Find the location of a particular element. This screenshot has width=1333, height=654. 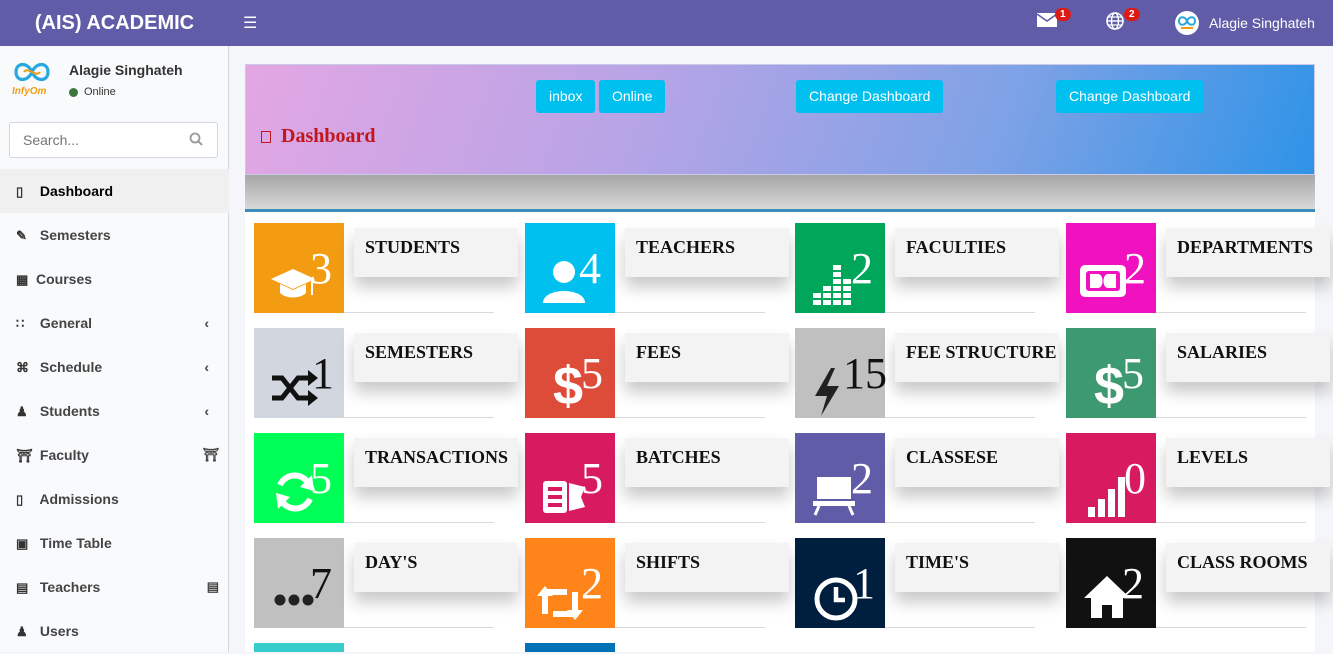

sidebar-search is located at coordinates (113, 140).